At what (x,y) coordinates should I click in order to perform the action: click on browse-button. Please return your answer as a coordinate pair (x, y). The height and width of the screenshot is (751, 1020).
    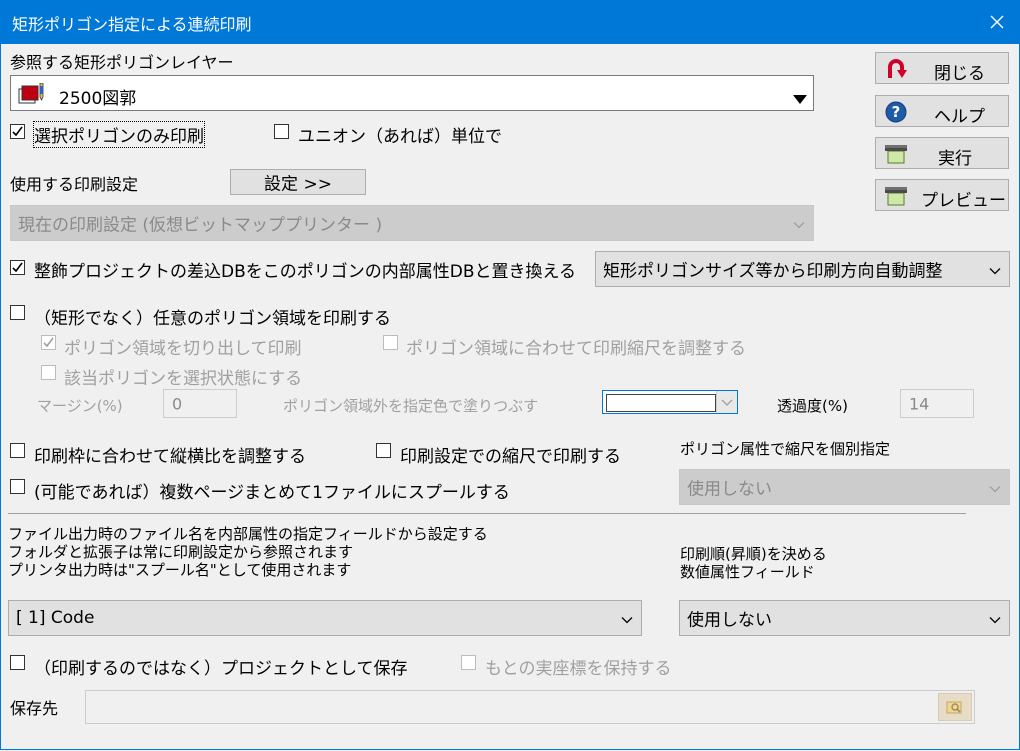
    Looking at the image, I should click on (955, 707).